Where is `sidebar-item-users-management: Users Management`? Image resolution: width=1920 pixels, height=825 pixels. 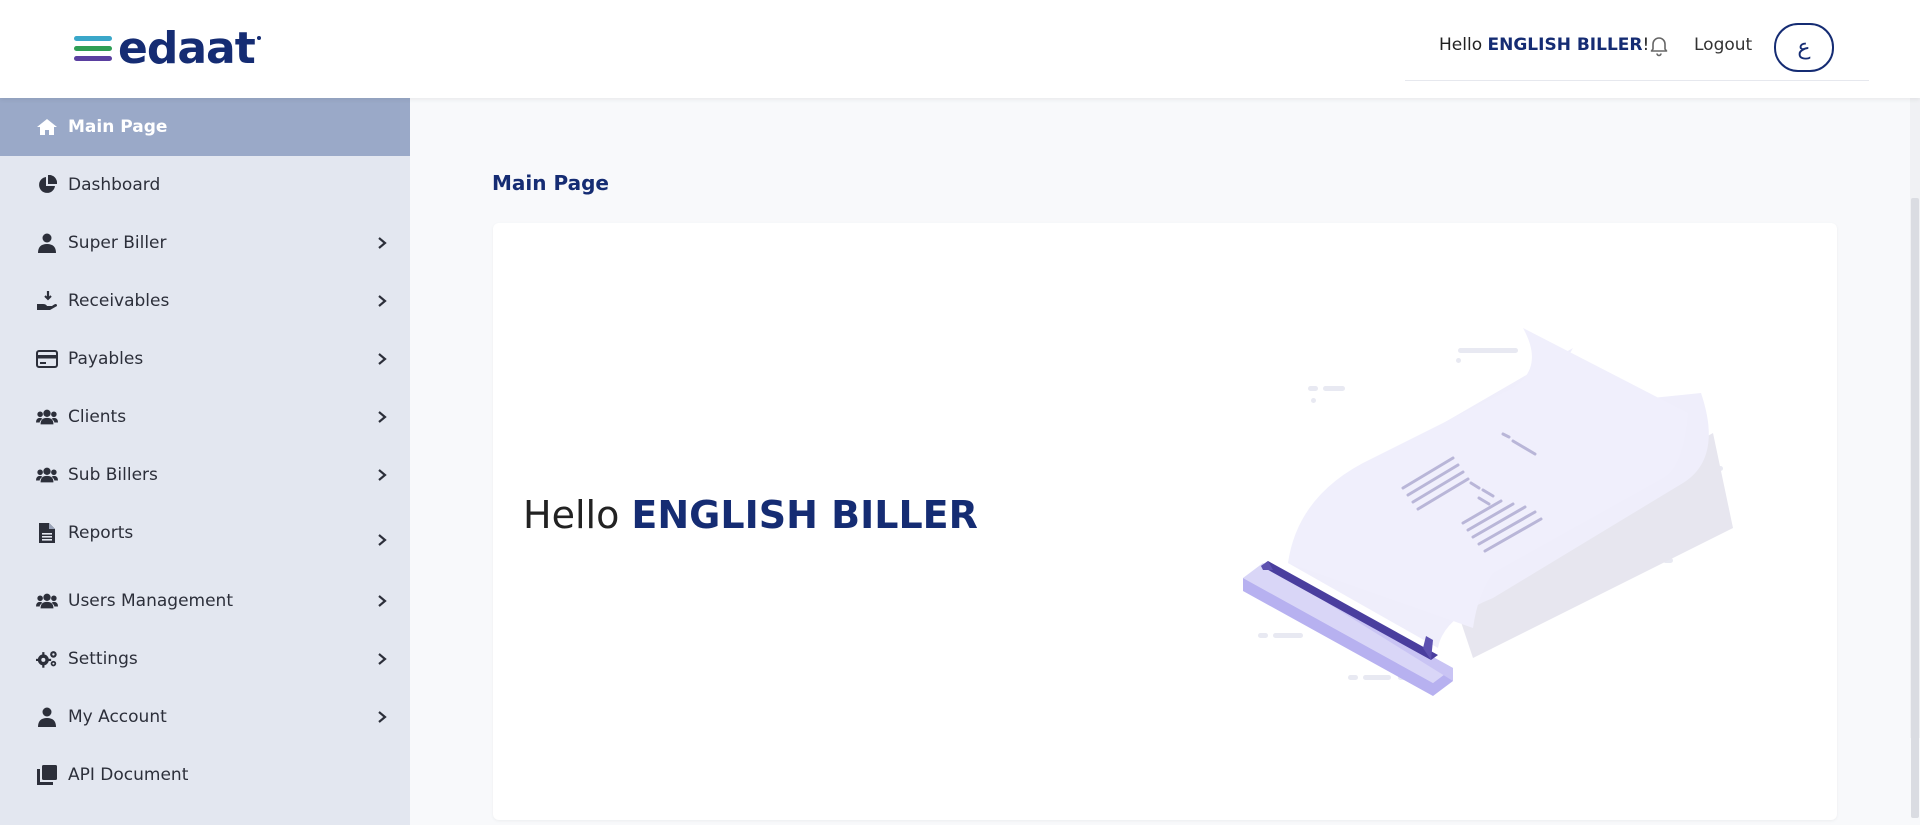 sidebar-item-users-management: Users Management is located at coordinates (205, 601).